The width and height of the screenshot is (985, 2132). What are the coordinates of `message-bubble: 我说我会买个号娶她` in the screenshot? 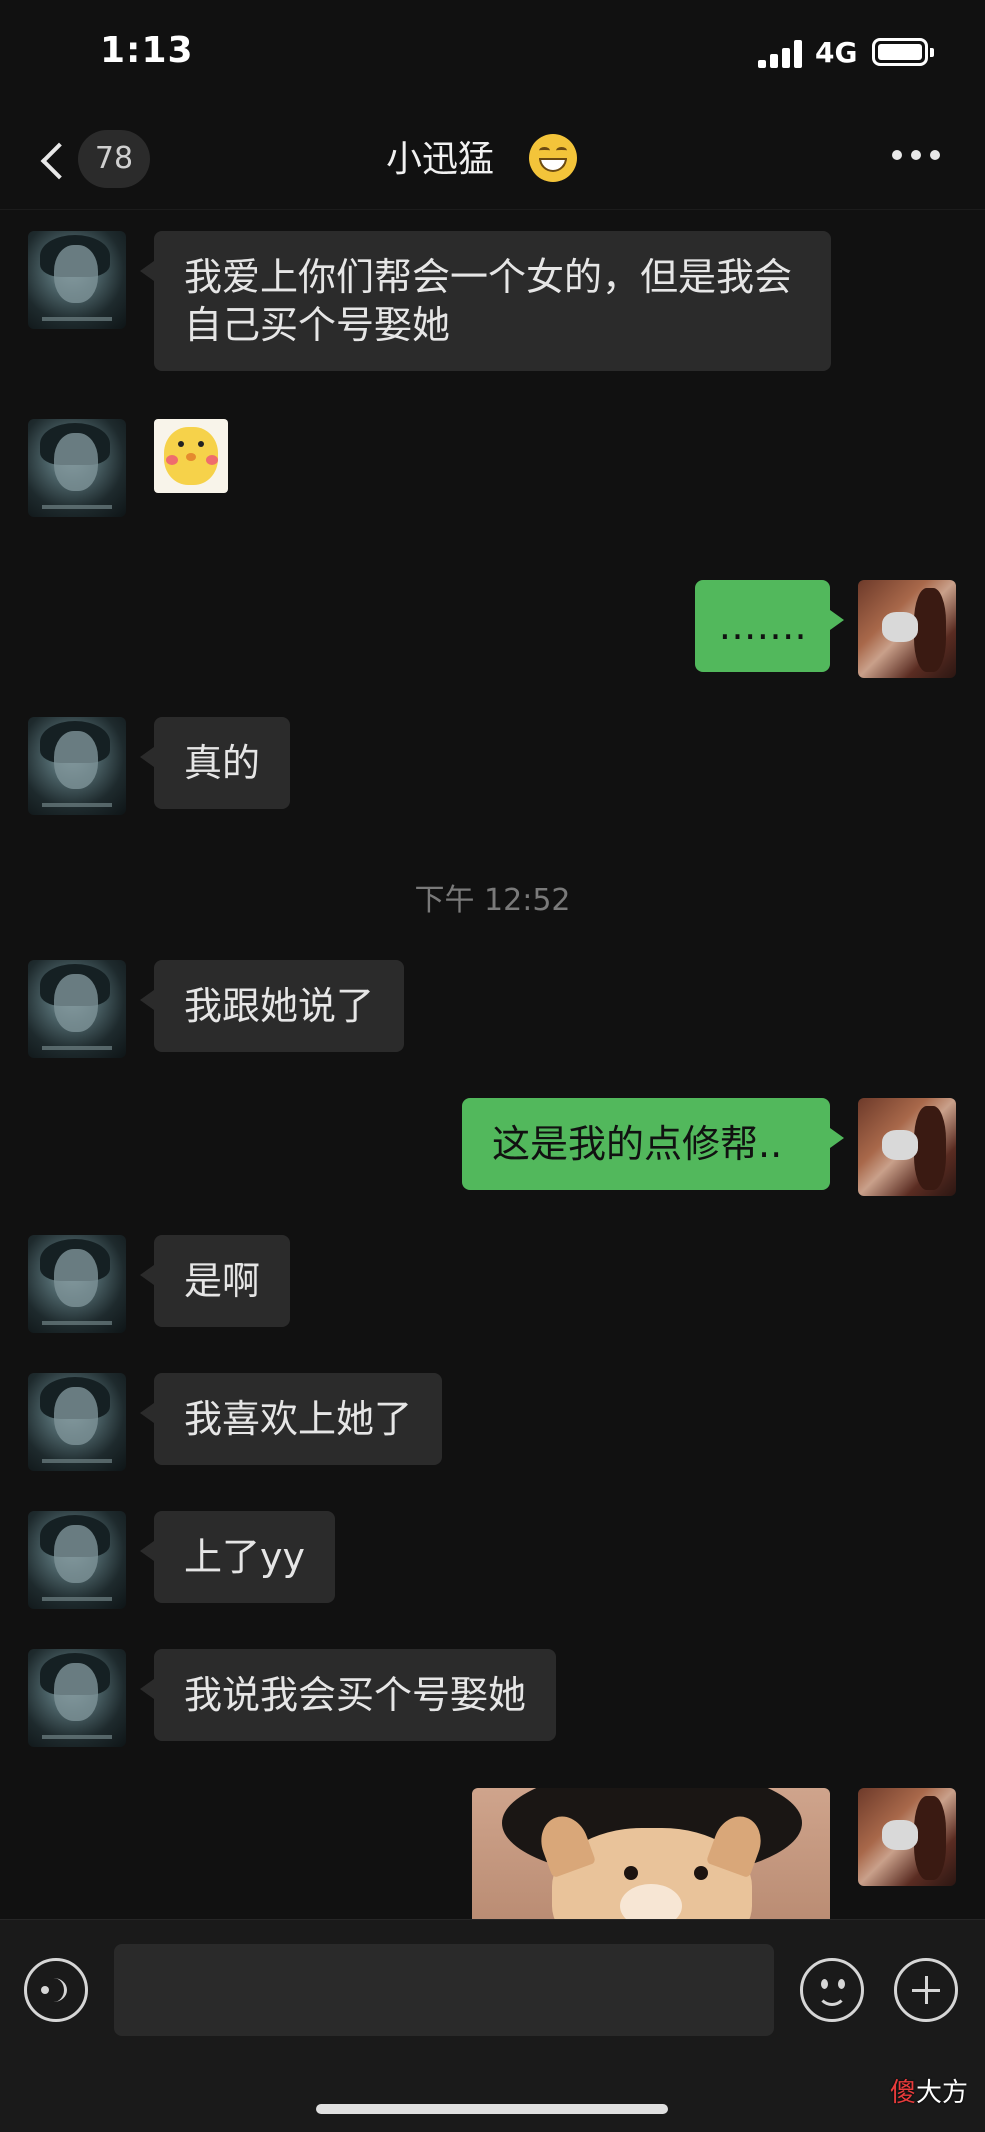 It's located at (348, 1695).